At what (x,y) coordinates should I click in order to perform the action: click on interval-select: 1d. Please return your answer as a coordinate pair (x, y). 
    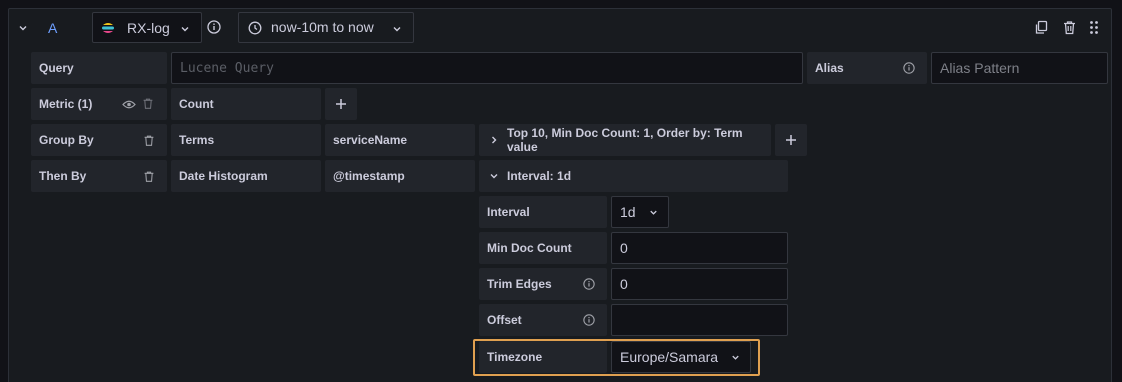
    Looking at the image, I should click on (640, 212).